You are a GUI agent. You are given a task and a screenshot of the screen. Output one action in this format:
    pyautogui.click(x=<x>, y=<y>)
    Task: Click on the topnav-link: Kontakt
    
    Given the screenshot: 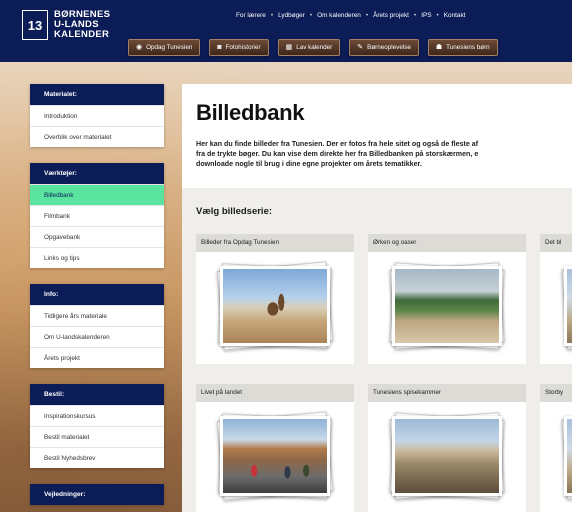 What is the action you would take?
    pyautogui.click(x=455, y=15)
    